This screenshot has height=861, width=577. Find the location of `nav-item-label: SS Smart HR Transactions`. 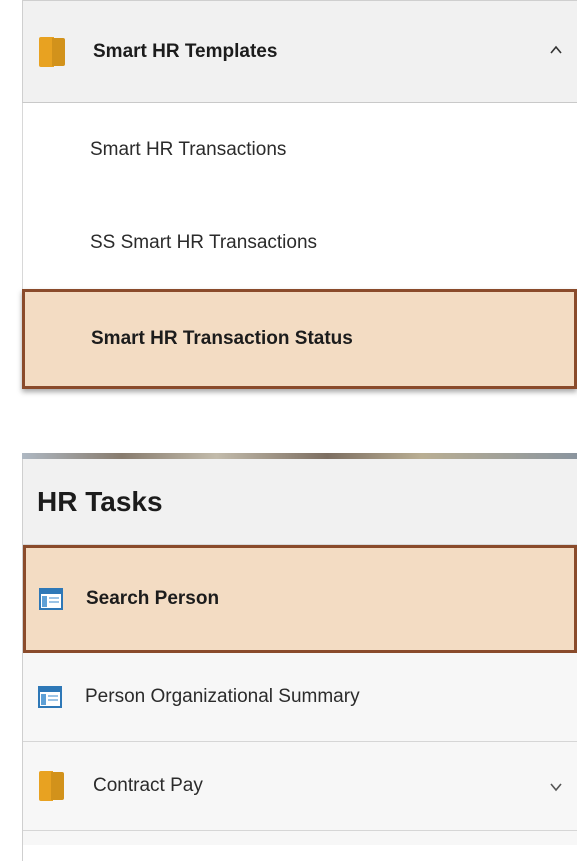

nav-item-label: SS Smart HR Transactions is located at coordinates (204, 242).